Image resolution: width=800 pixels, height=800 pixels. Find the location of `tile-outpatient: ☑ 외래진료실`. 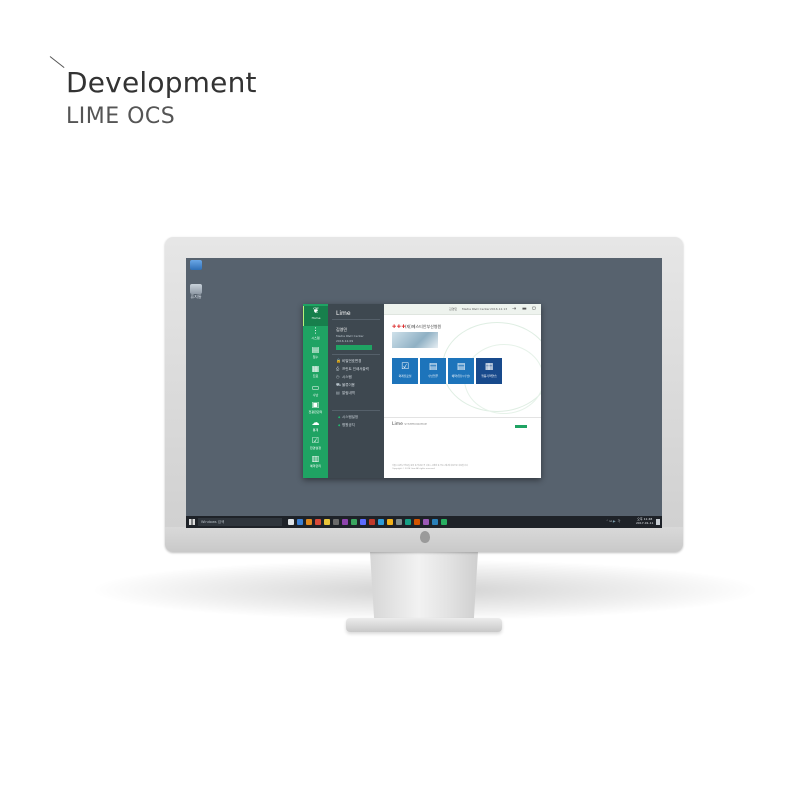

tile-outpatient: ☑ 외래진료실 is located at coordinates (405, 371).